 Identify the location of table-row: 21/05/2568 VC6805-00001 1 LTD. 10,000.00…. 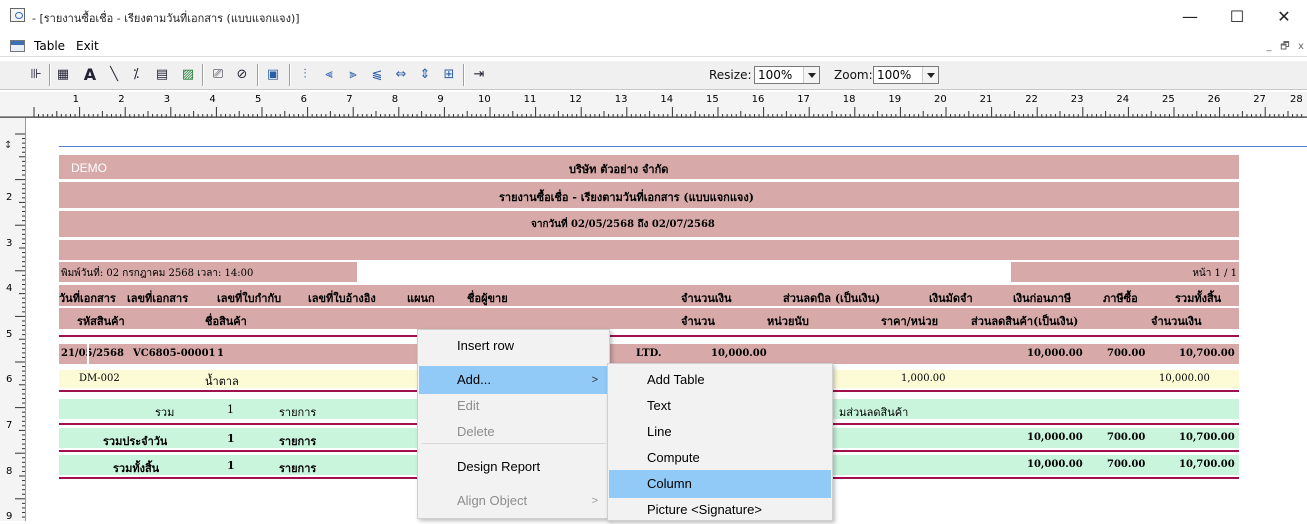
(649, 354).